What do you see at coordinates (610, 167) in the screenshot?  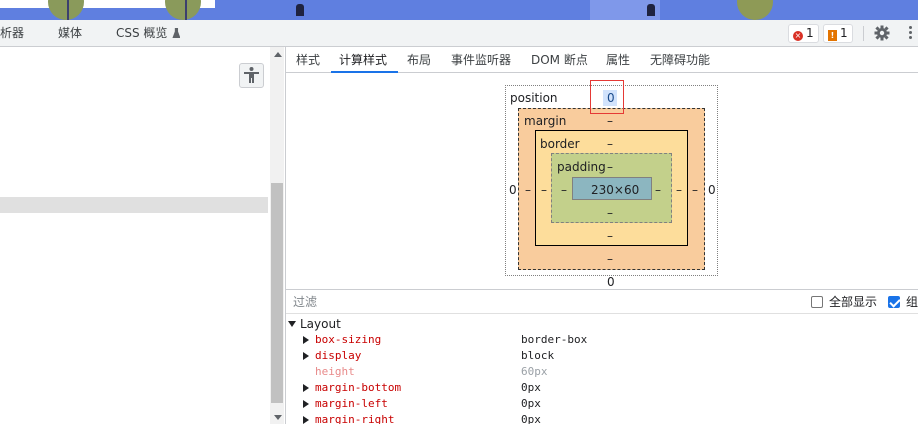 I see `padding-top-value: –` at bounding box center [610, 167].